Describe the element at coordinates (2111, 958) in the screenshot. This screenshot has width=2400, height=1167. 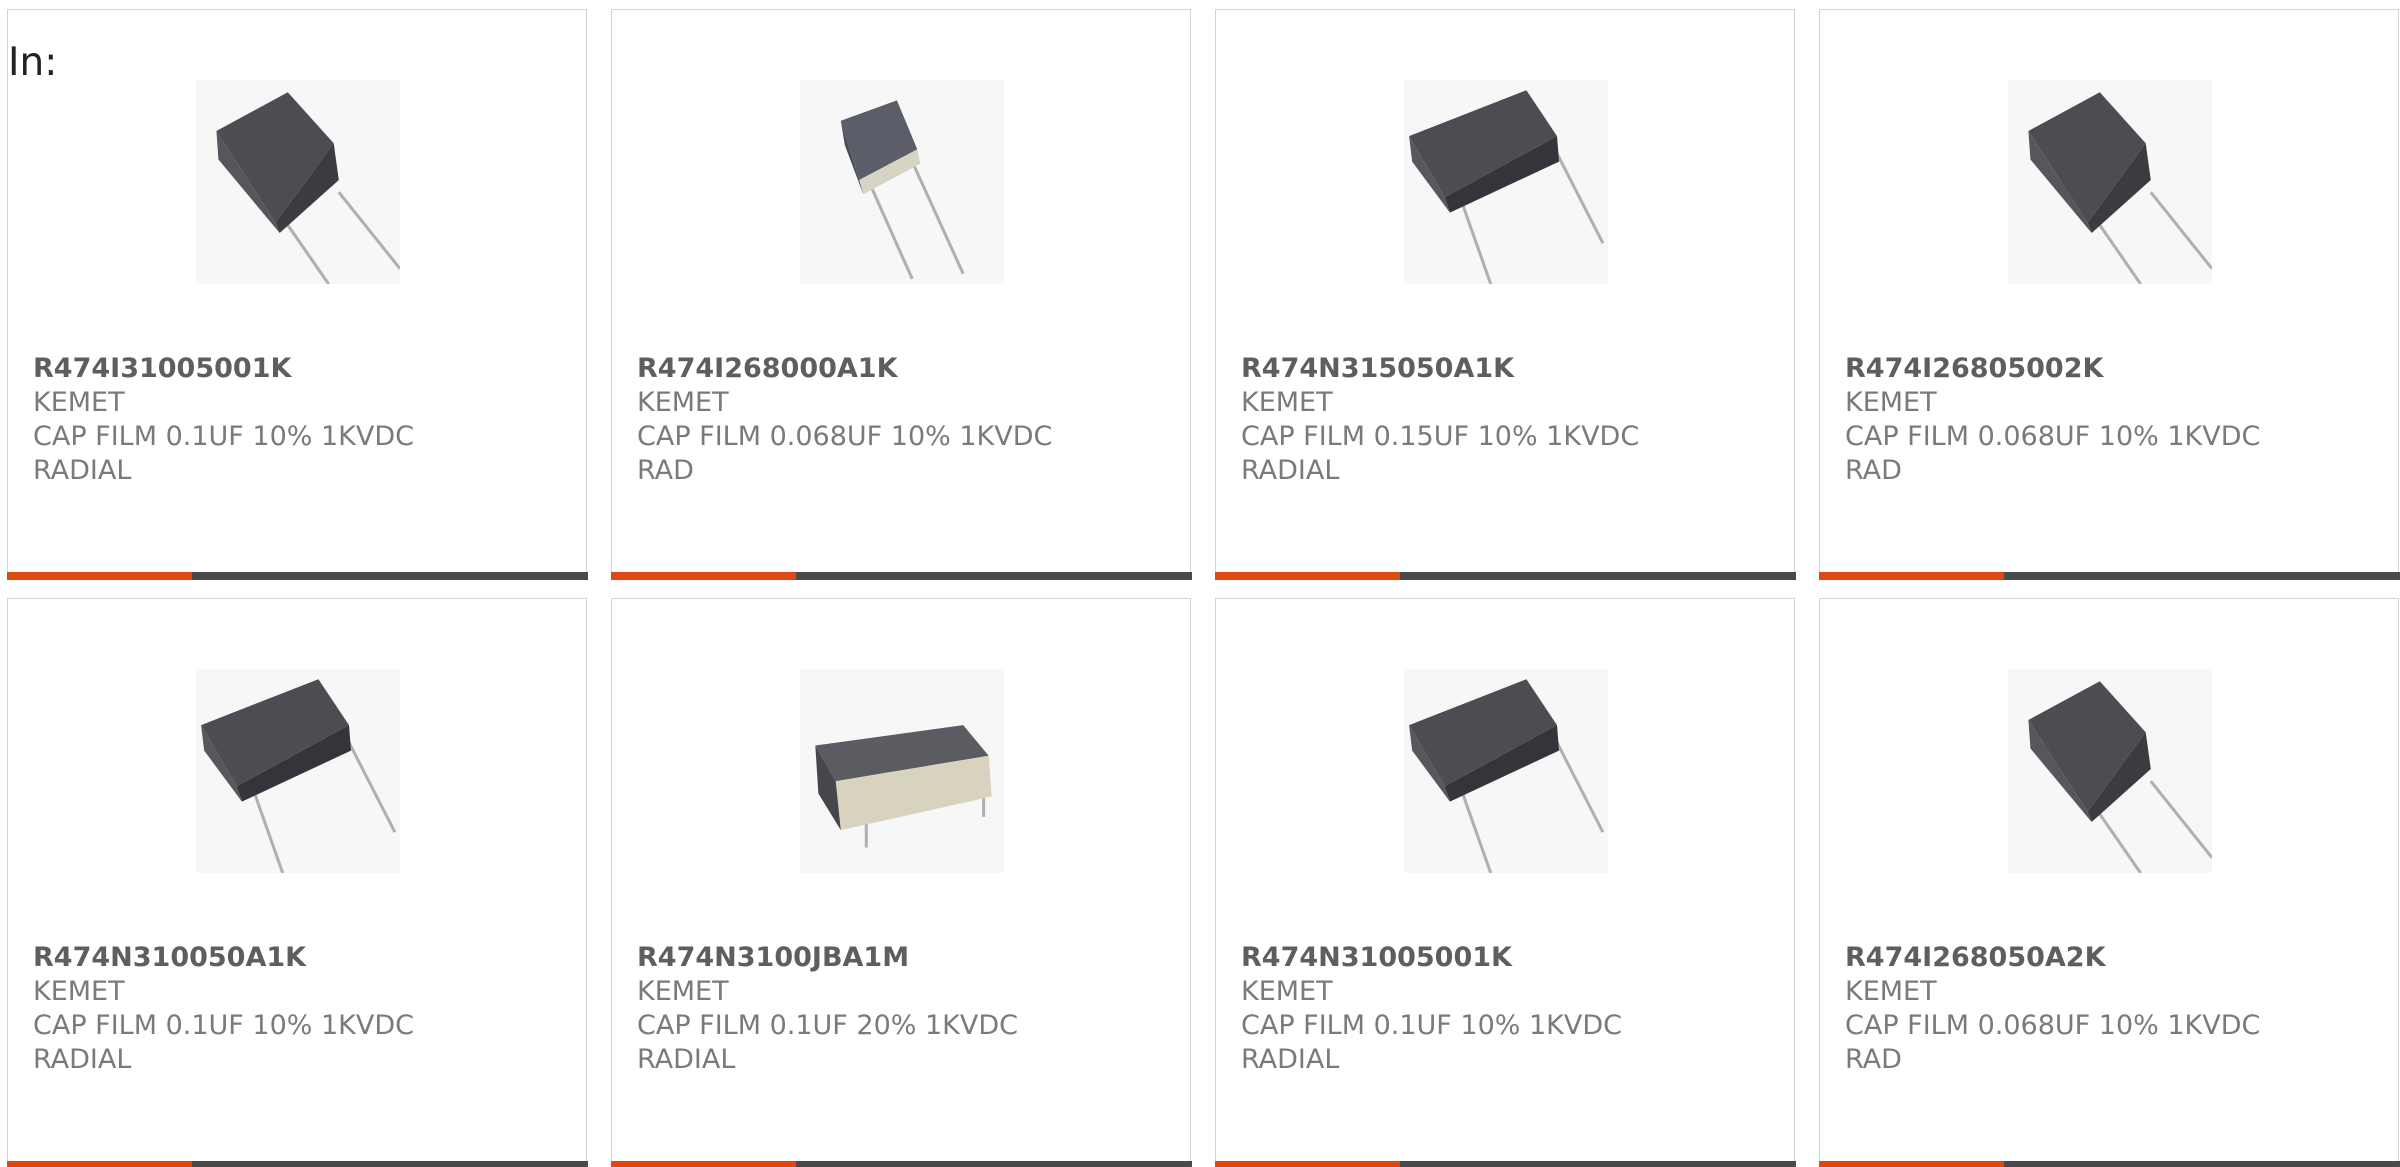
I see `part-number: R474I268050A2K` at that location.